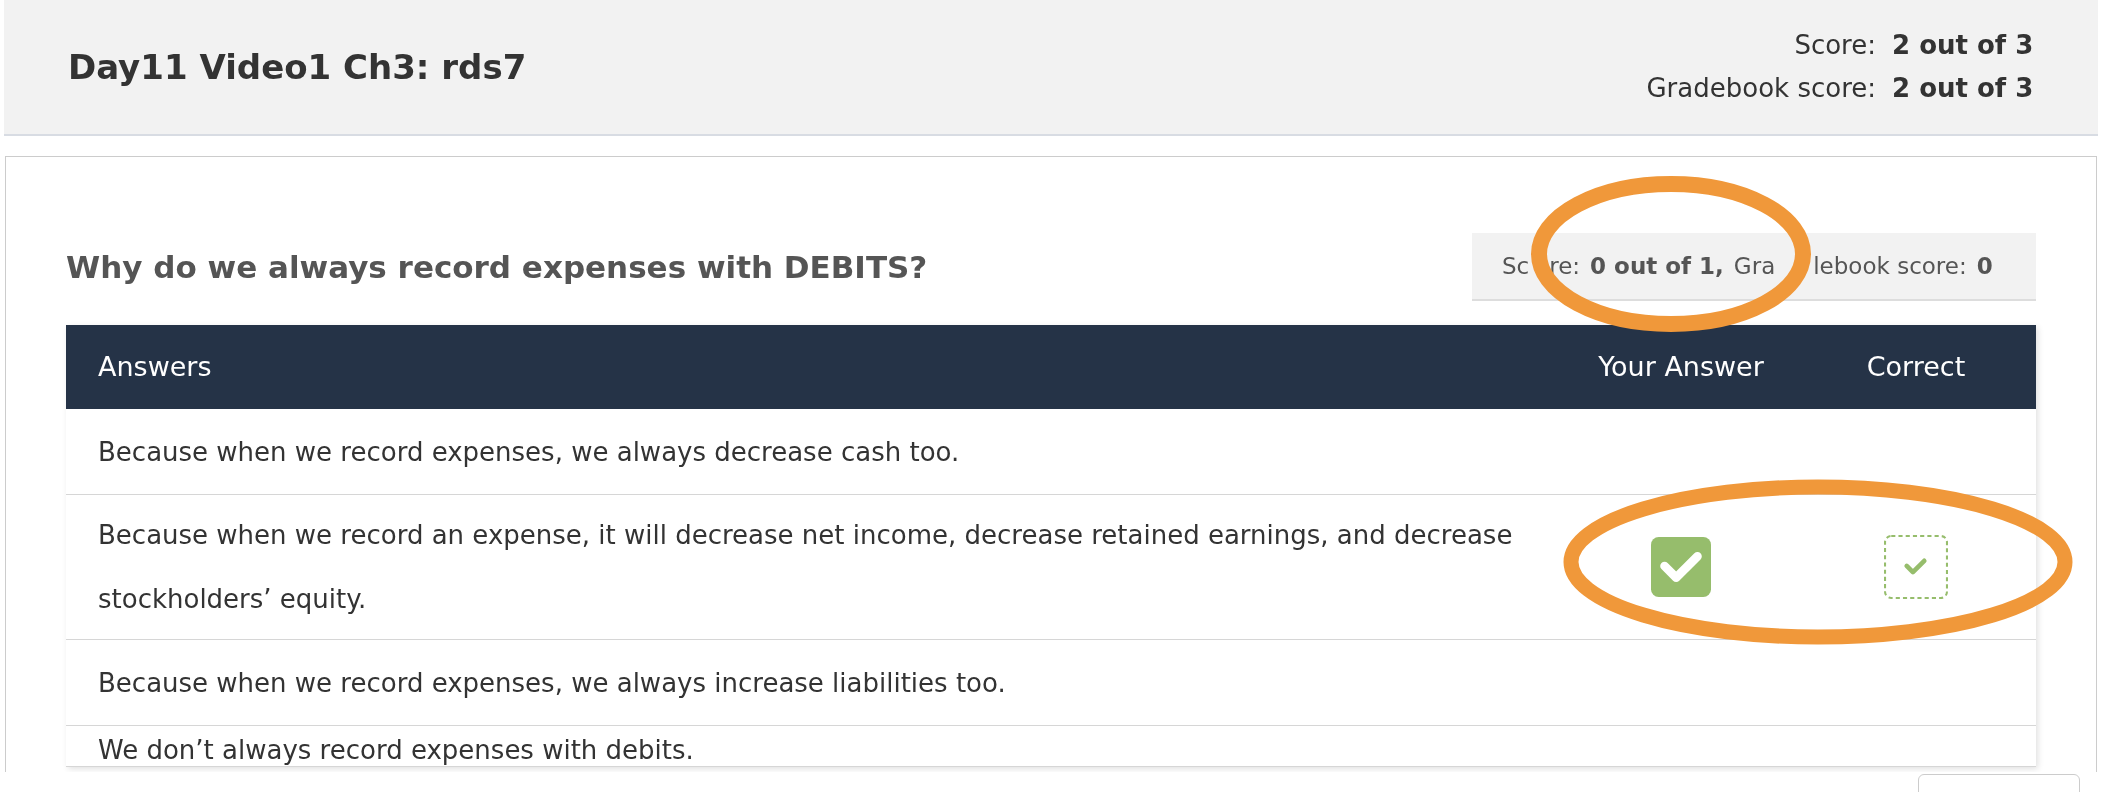  Describe the element at coordinates (497, 267) in the screenshot. I see `question-text: Why do we always record expenses with DEBITS?` at that location.